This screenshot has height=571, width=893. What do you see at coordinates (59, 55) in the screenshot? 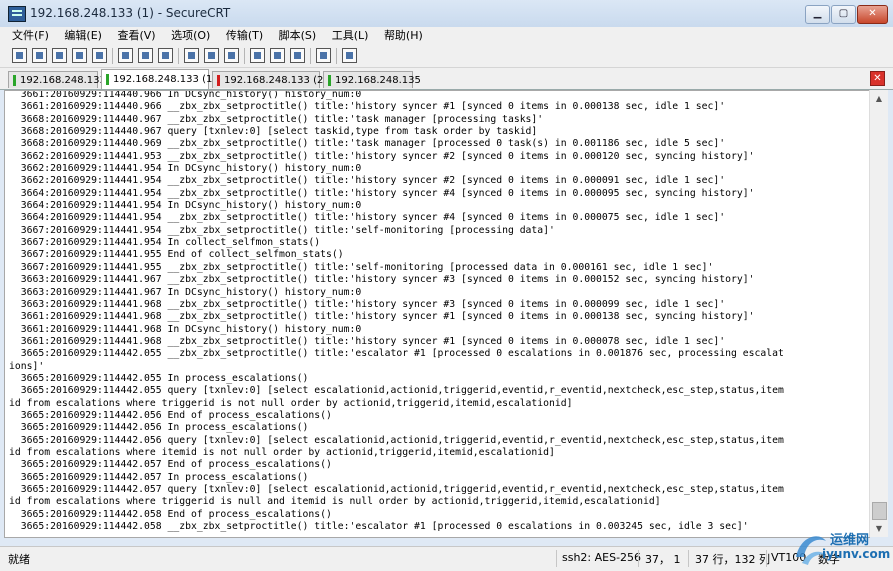
I see `connect-in-tab-icon` at bounding box center [59, 55].